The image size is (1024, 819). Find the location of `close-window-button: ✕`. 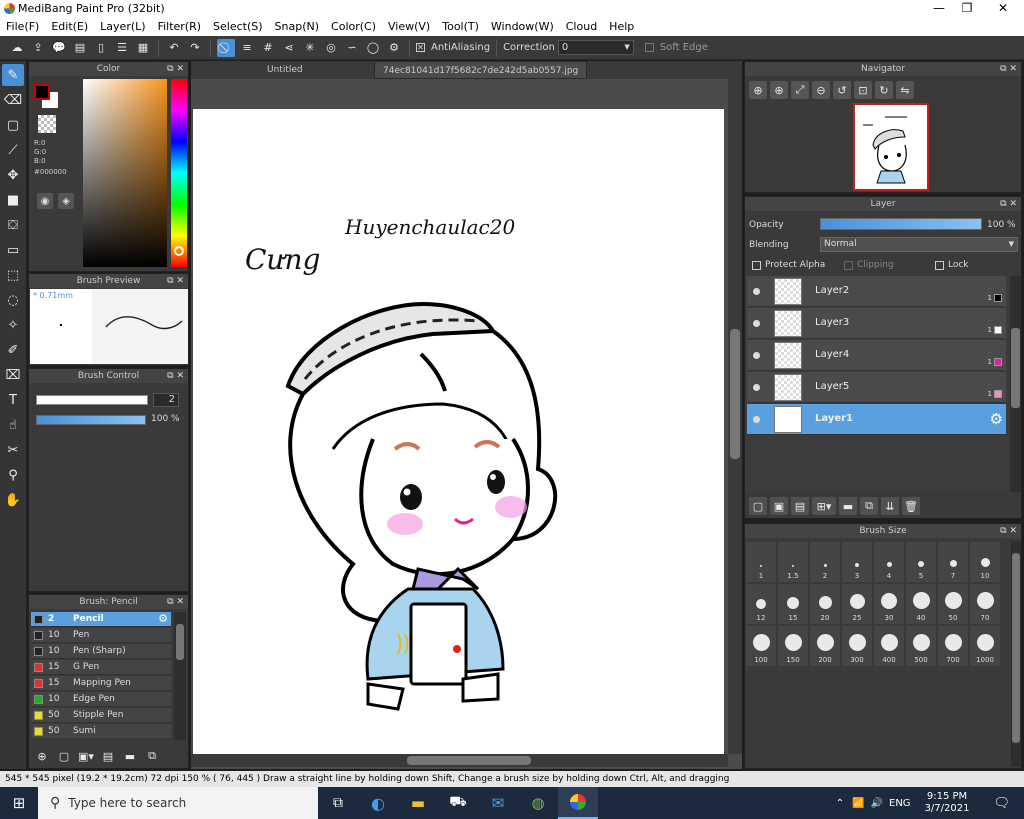

close-window-button: ✕ is located at coordinates (1003, 8).